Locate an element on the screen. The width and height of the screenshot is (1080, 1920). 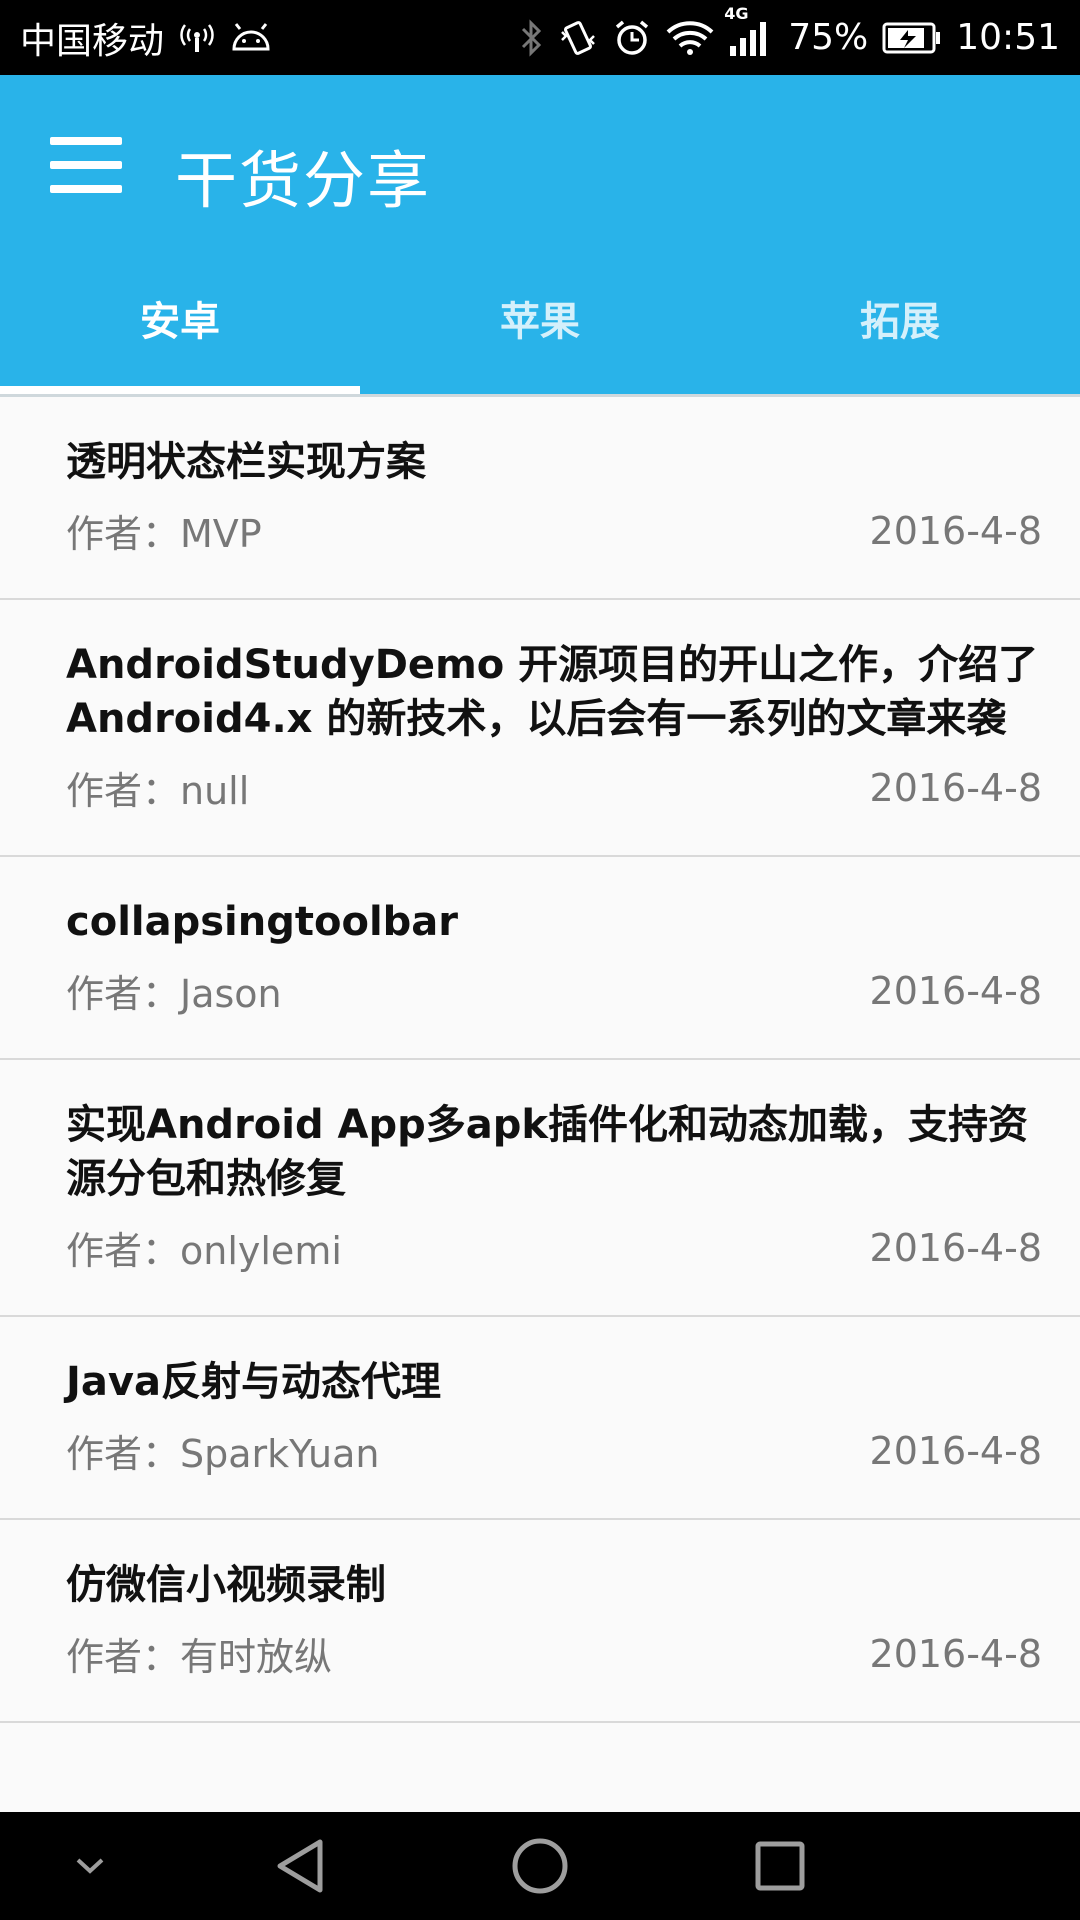
list-item: Java反射与动态代理 作者：SparkYuan 2016-4-8 is located at coordinates (540, 1418).